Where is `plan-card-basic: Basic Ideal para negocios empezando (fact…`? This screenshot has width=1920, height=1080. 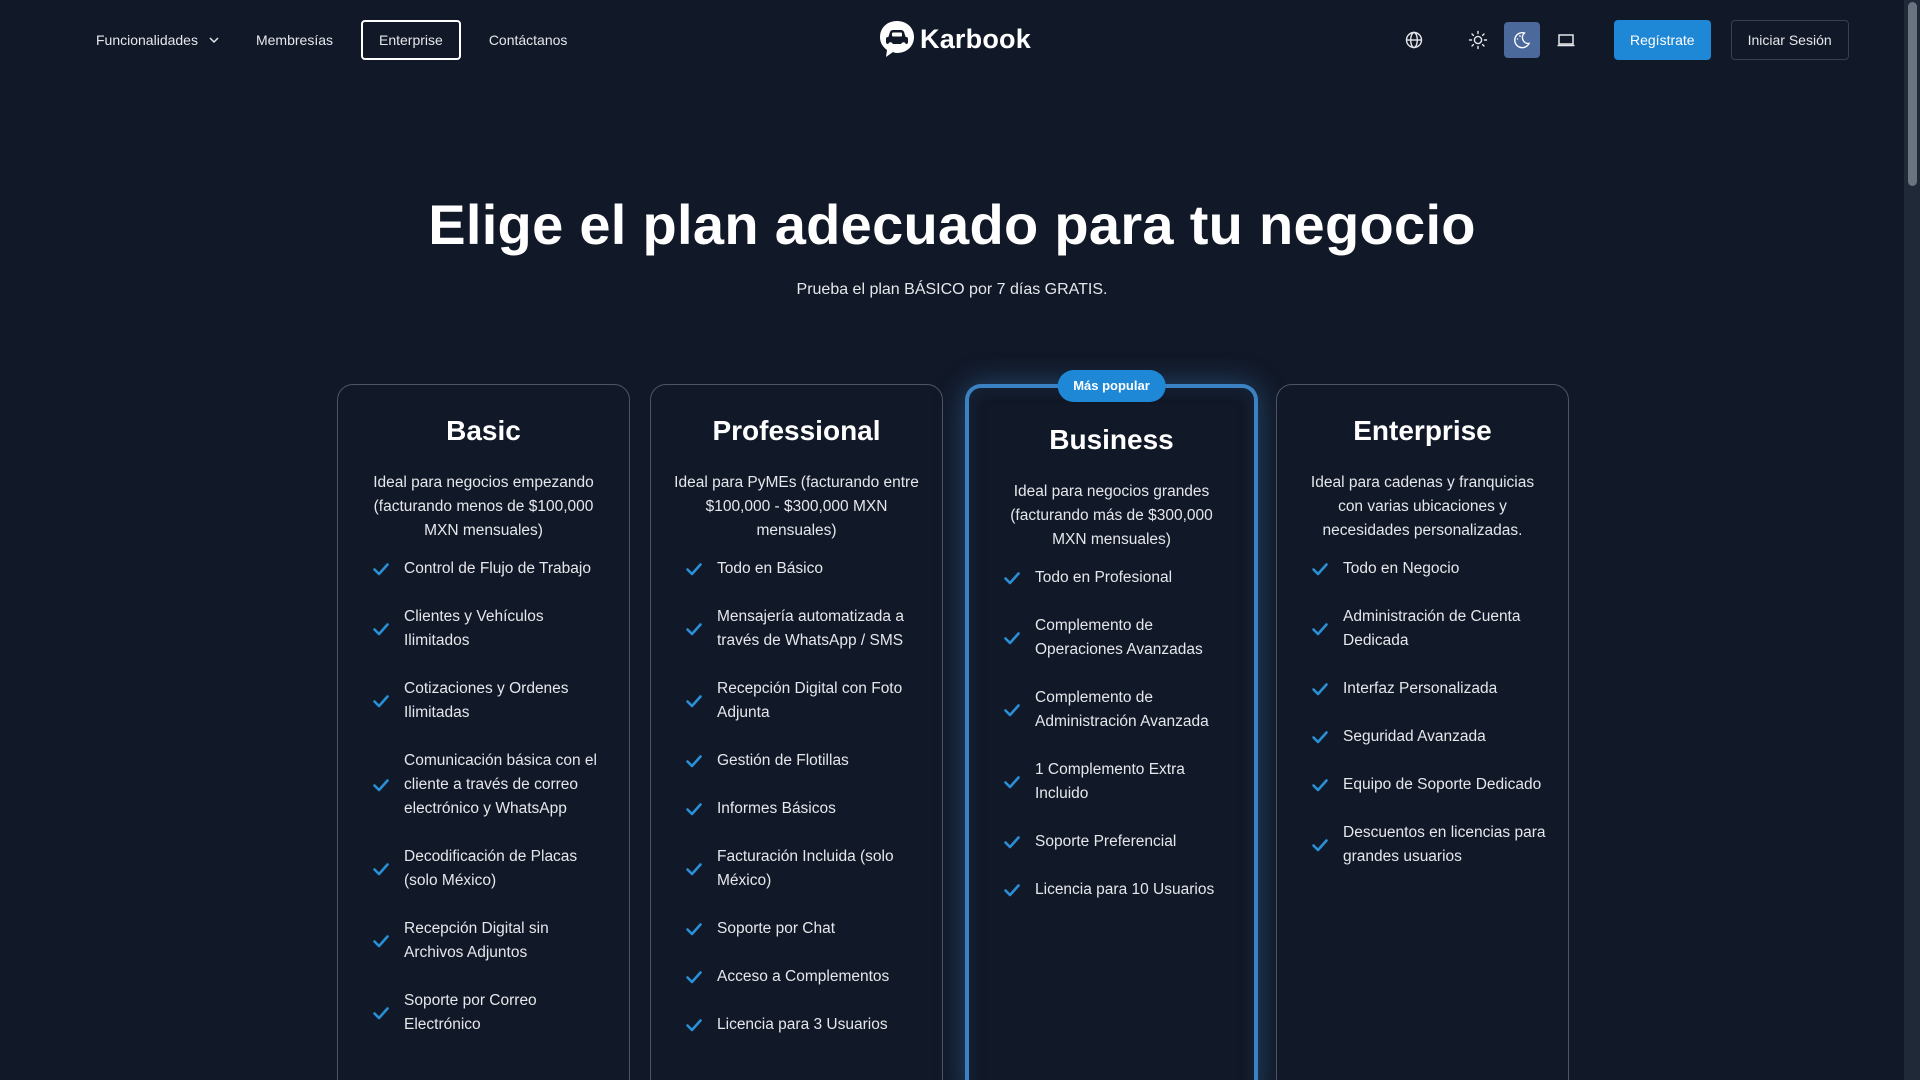
plan-card-basic: Basic Ideal para negocios empezando (fact… is located at coordinates (483, 732).